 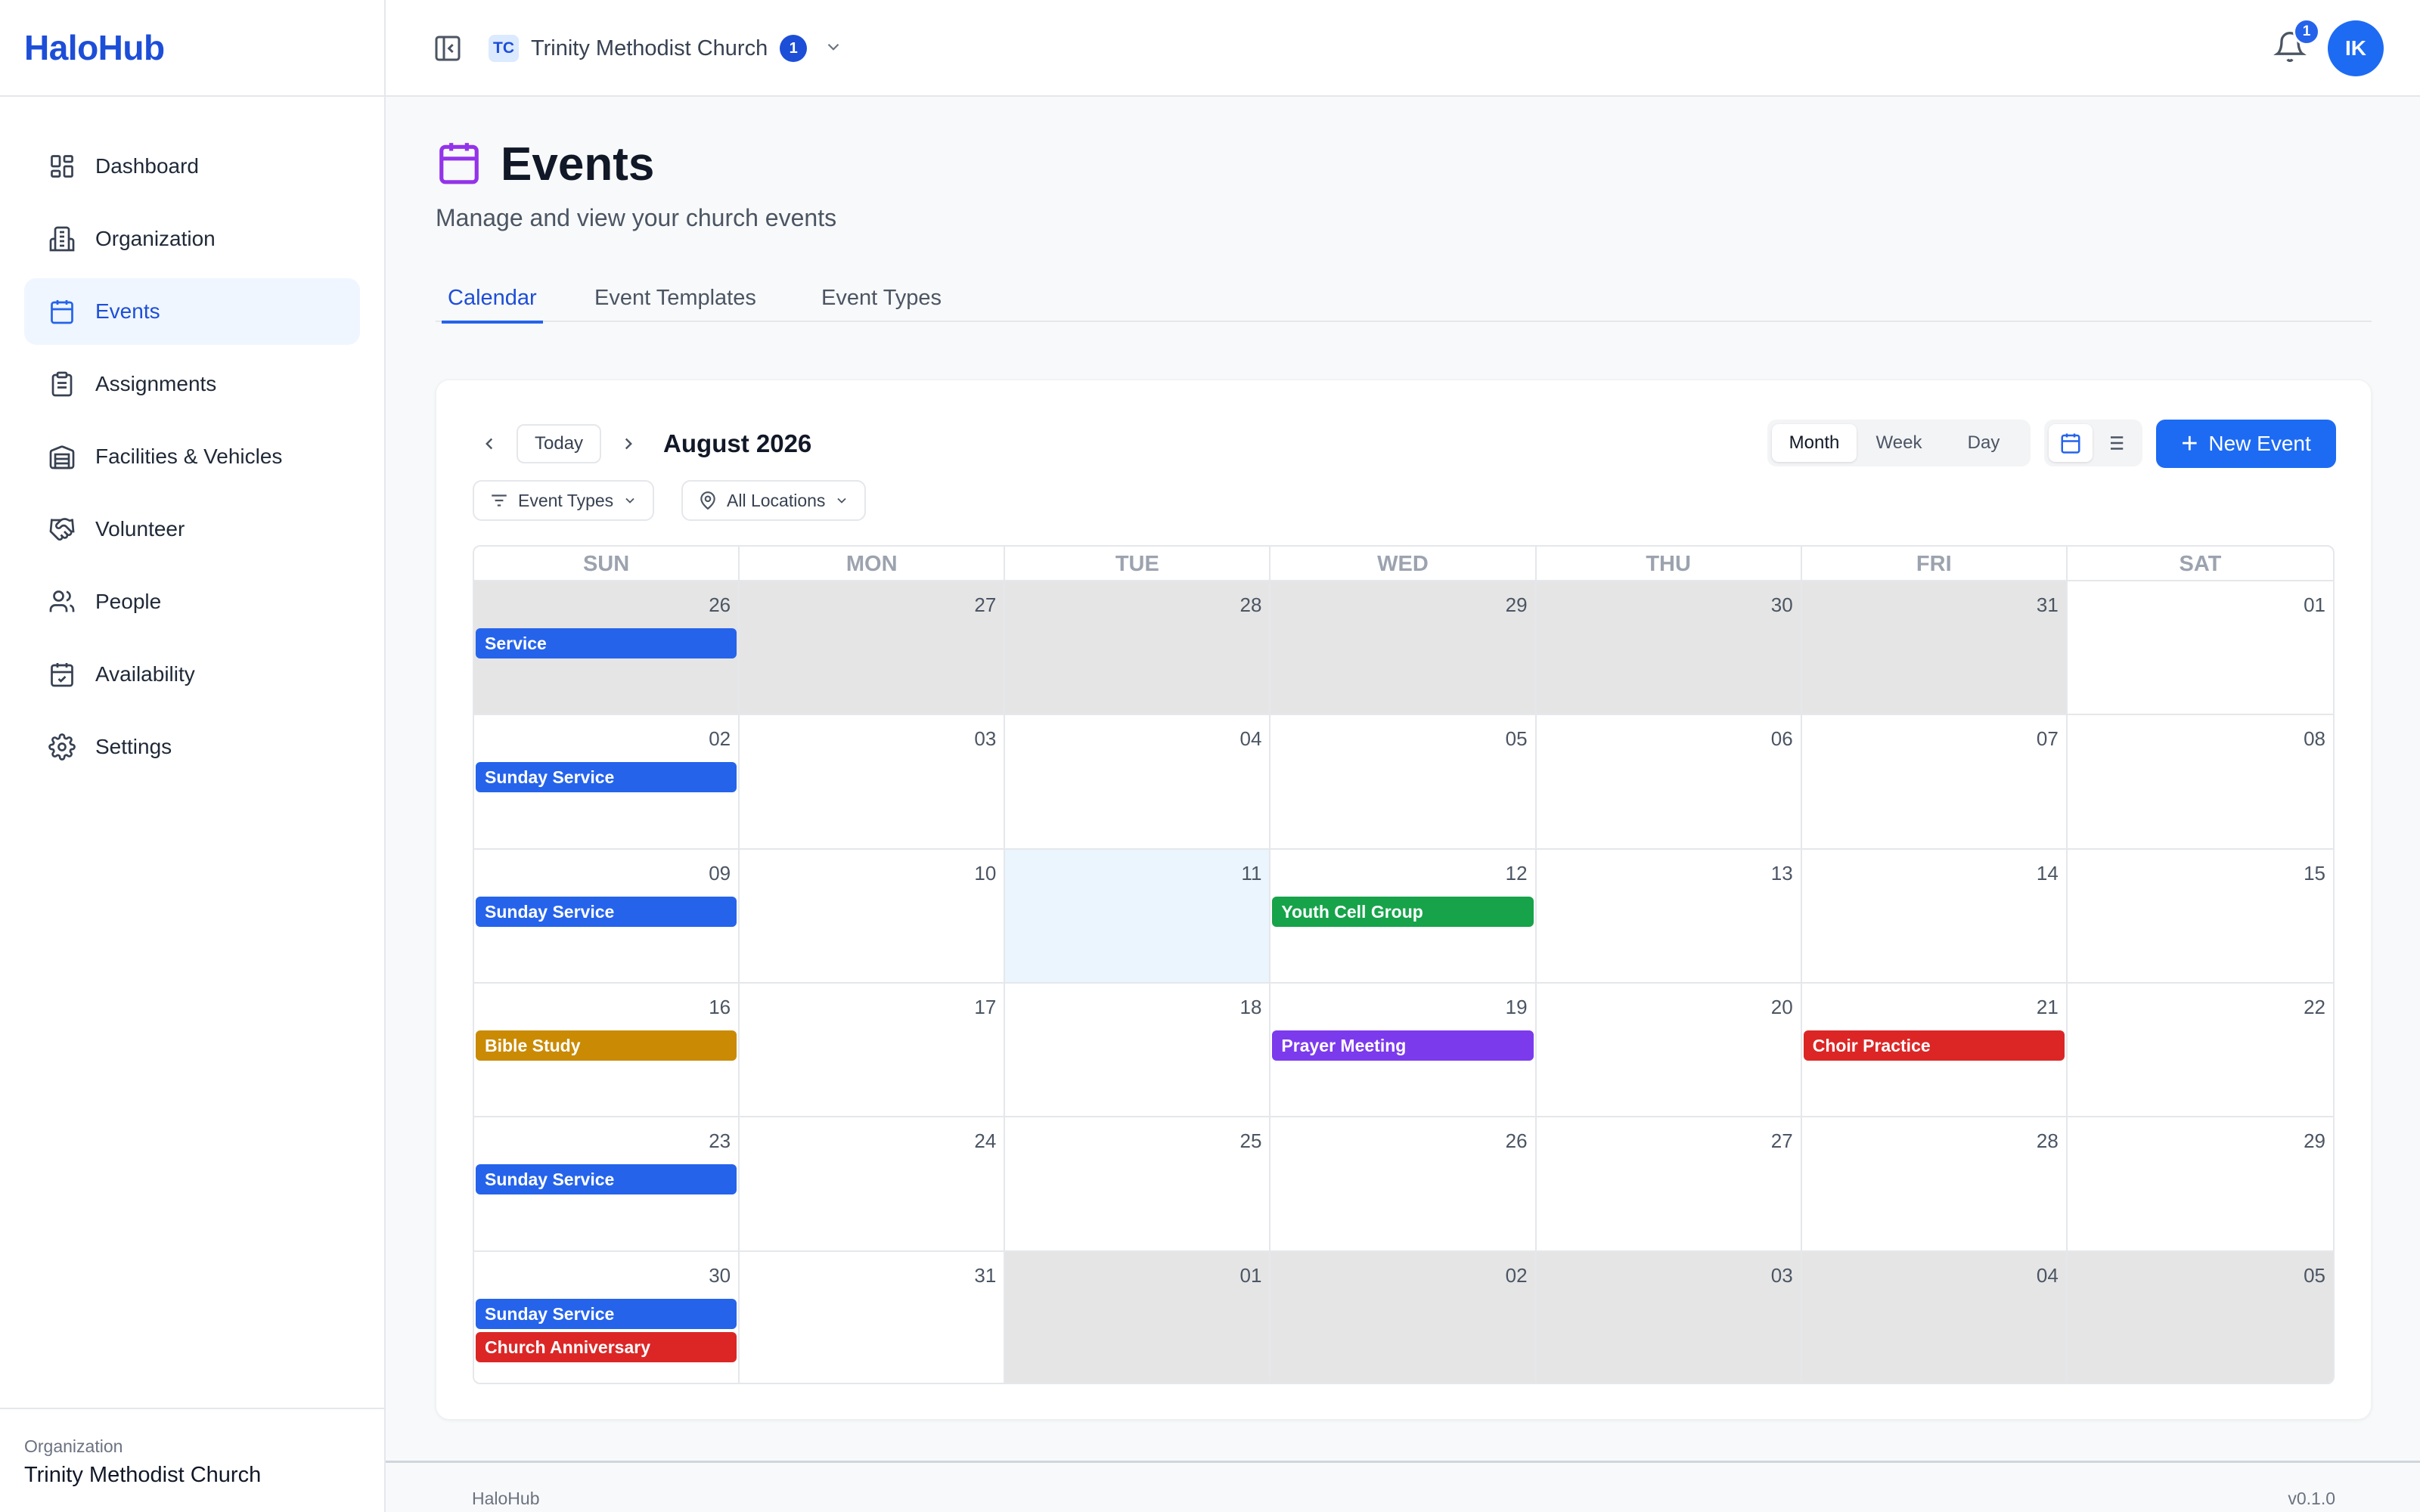 What do you see at coordinates (192, 1460) in the screenshot?
I see `sidebar-org-footer: Organization Trinity Methodist Church` at bounding box center [192, 1460].